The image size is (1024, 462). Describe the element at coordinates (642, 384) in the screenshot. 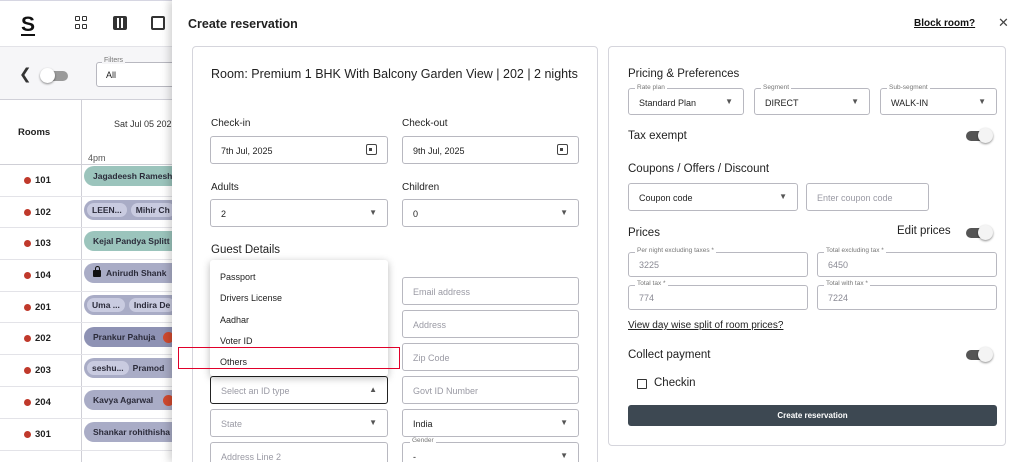

I see `checkin-checkbox` at that location.